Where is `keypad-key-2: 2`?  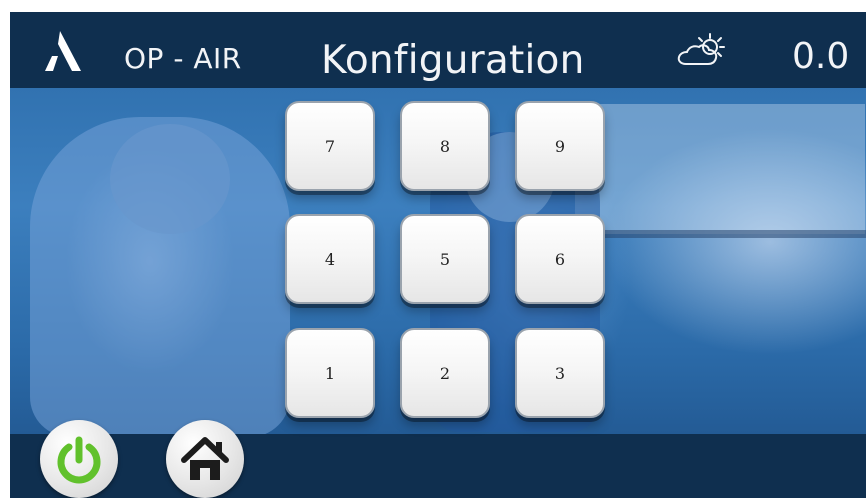
keypad-key-2: 2 is located at coordinates (445, 373).